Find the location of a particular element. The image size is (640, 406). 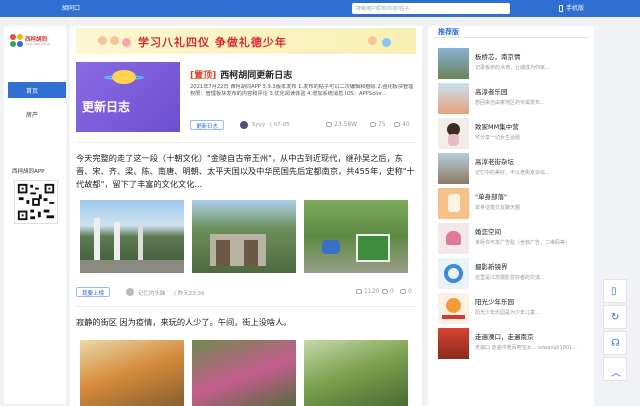

board-item: 致家MM集中营 可分享一切女生话题 is located at coordinates (514, 134).